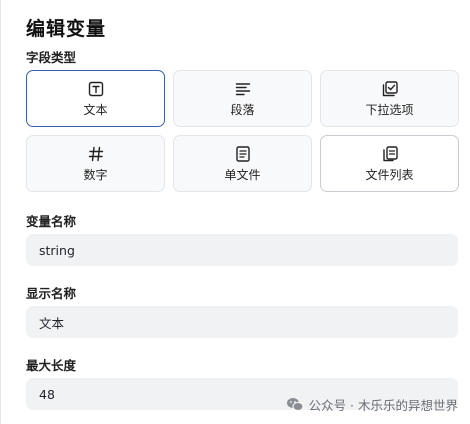 This screenshot has height=424, width=470. Describe the element at coordinates (242, 98) in the screenshot. I see `field-type-paragraph-option: 段落` at that location.